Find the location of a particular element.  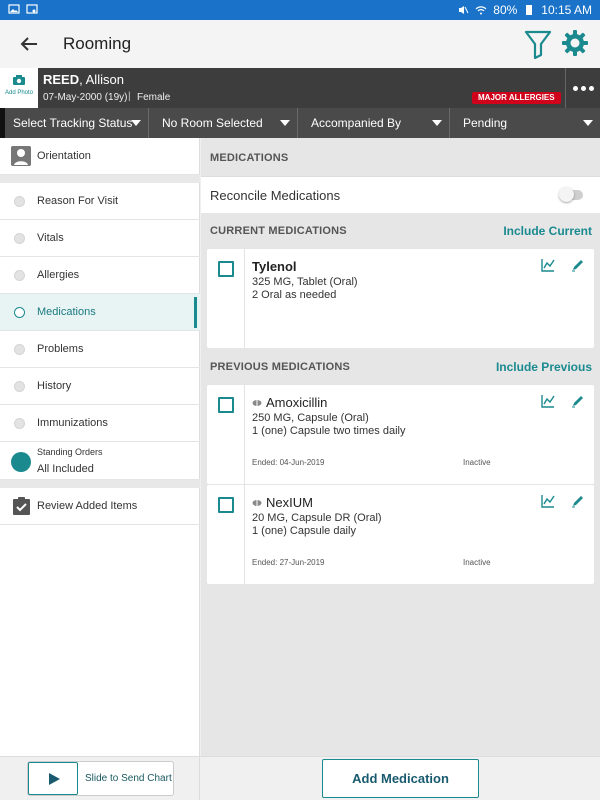

play-arrow-icon is located at coordinates (54, 779).